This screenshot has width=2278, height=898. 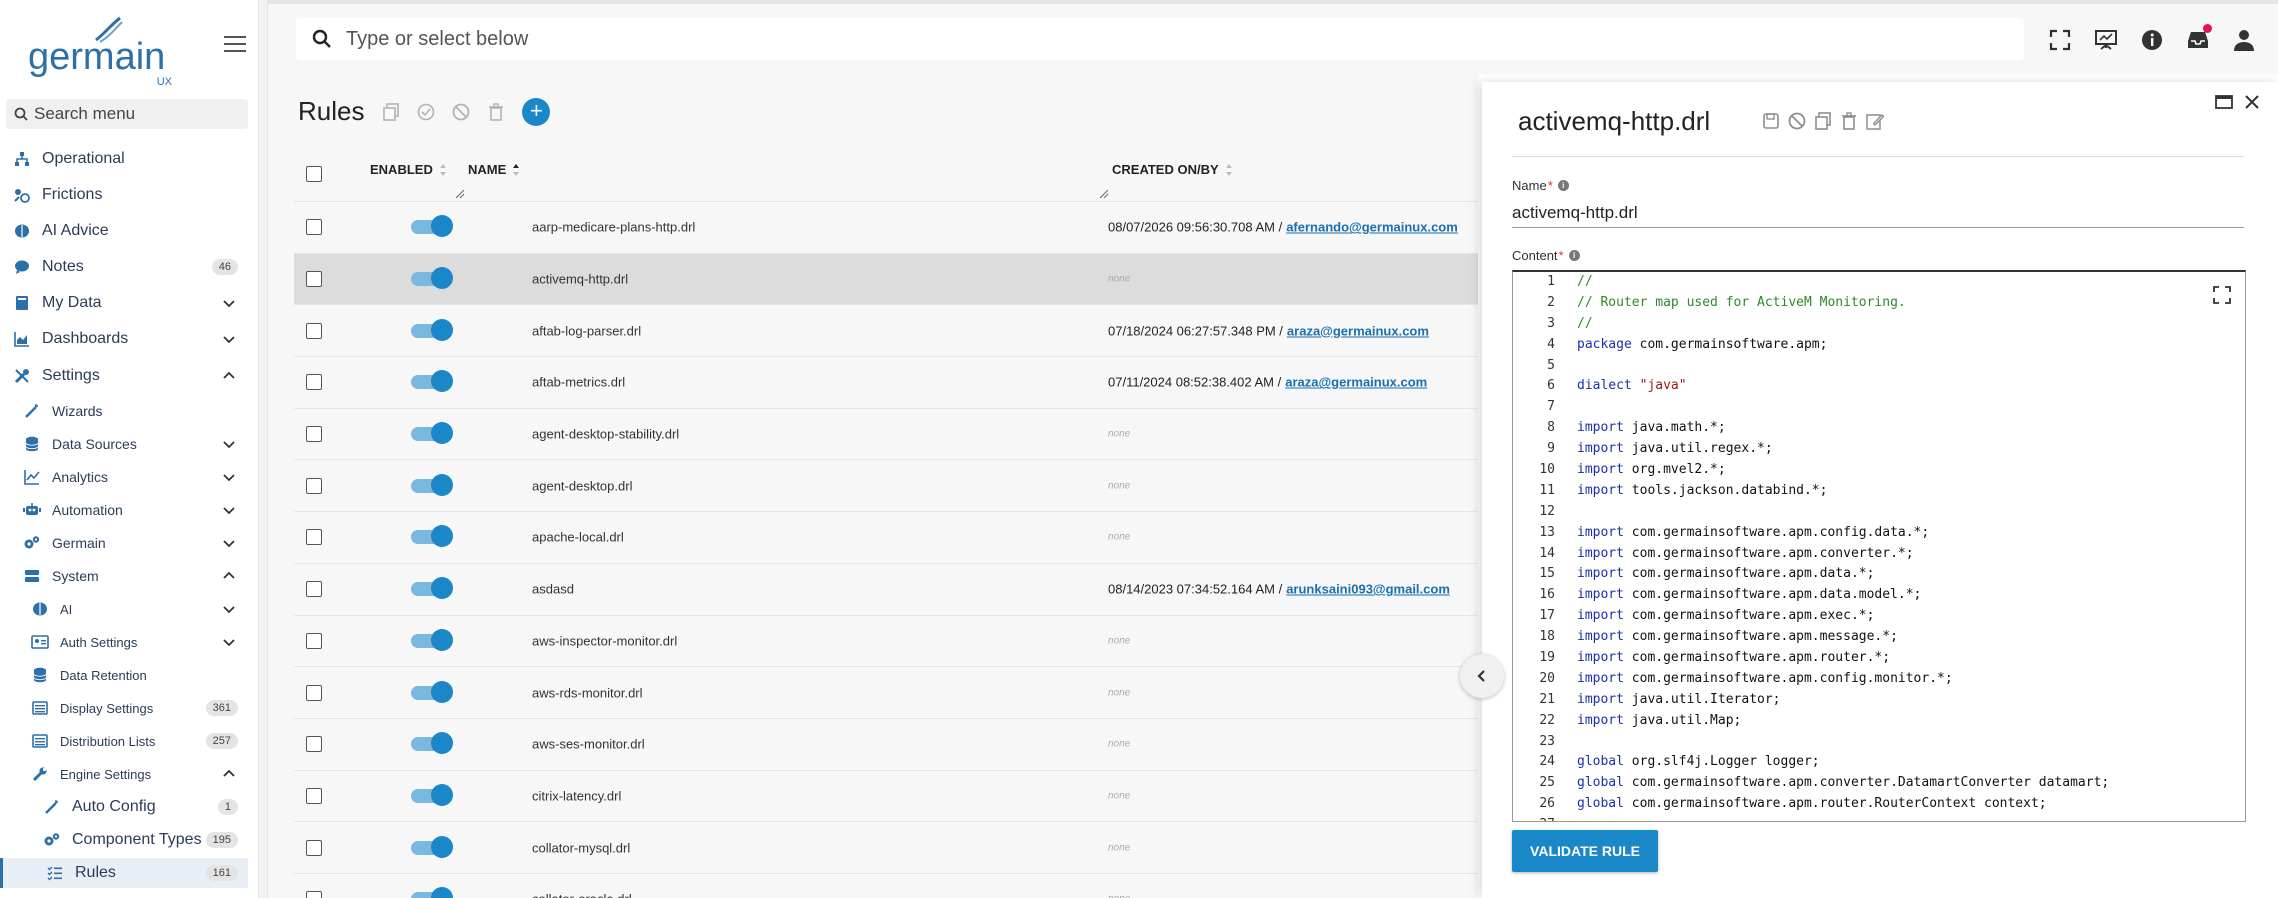 What do you see at coordinates (124, 510) in the screenshot?
I see `sidebar-item-automation: Automation` at bounding box center [124, 510].